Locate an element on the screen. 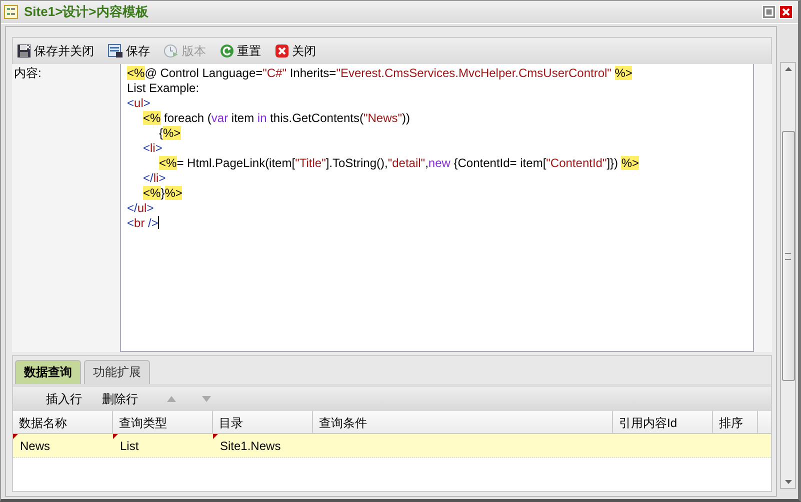  move-down-icon is located at coordinates (206, 399).